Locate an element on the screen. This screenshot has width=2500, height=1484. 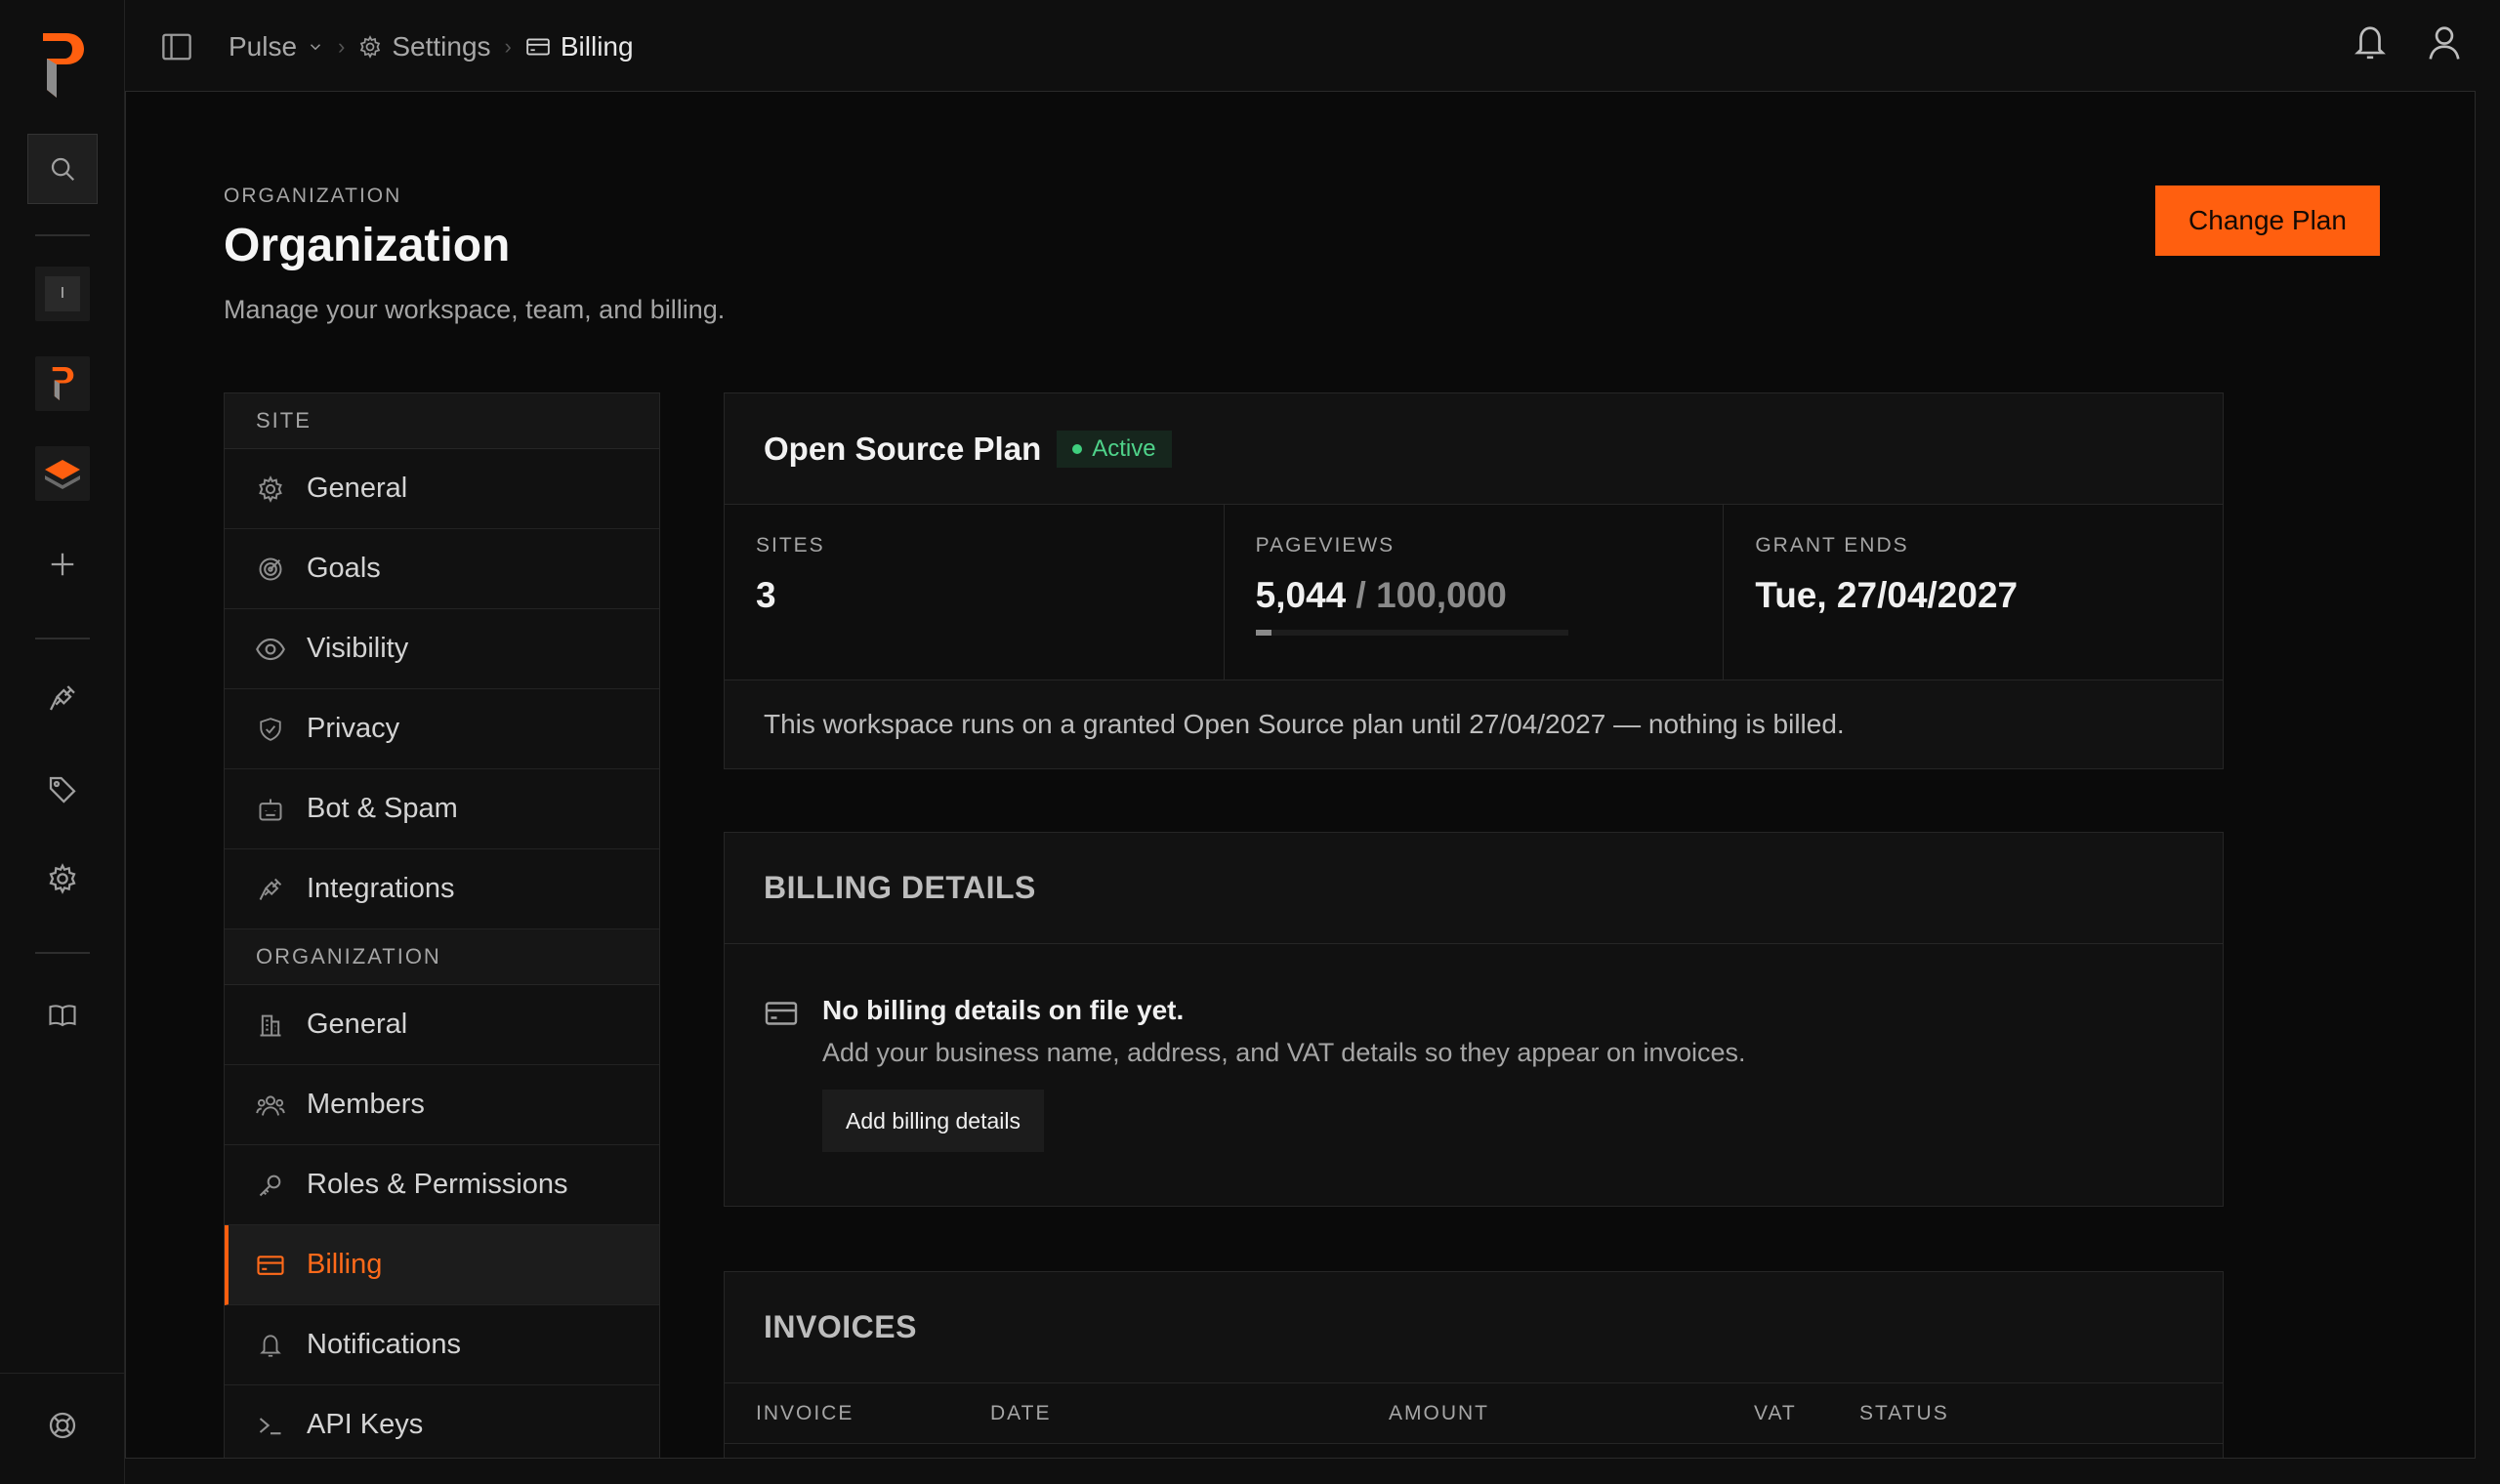
settings-nav-label: Members is located at coordinates (366, 1104).